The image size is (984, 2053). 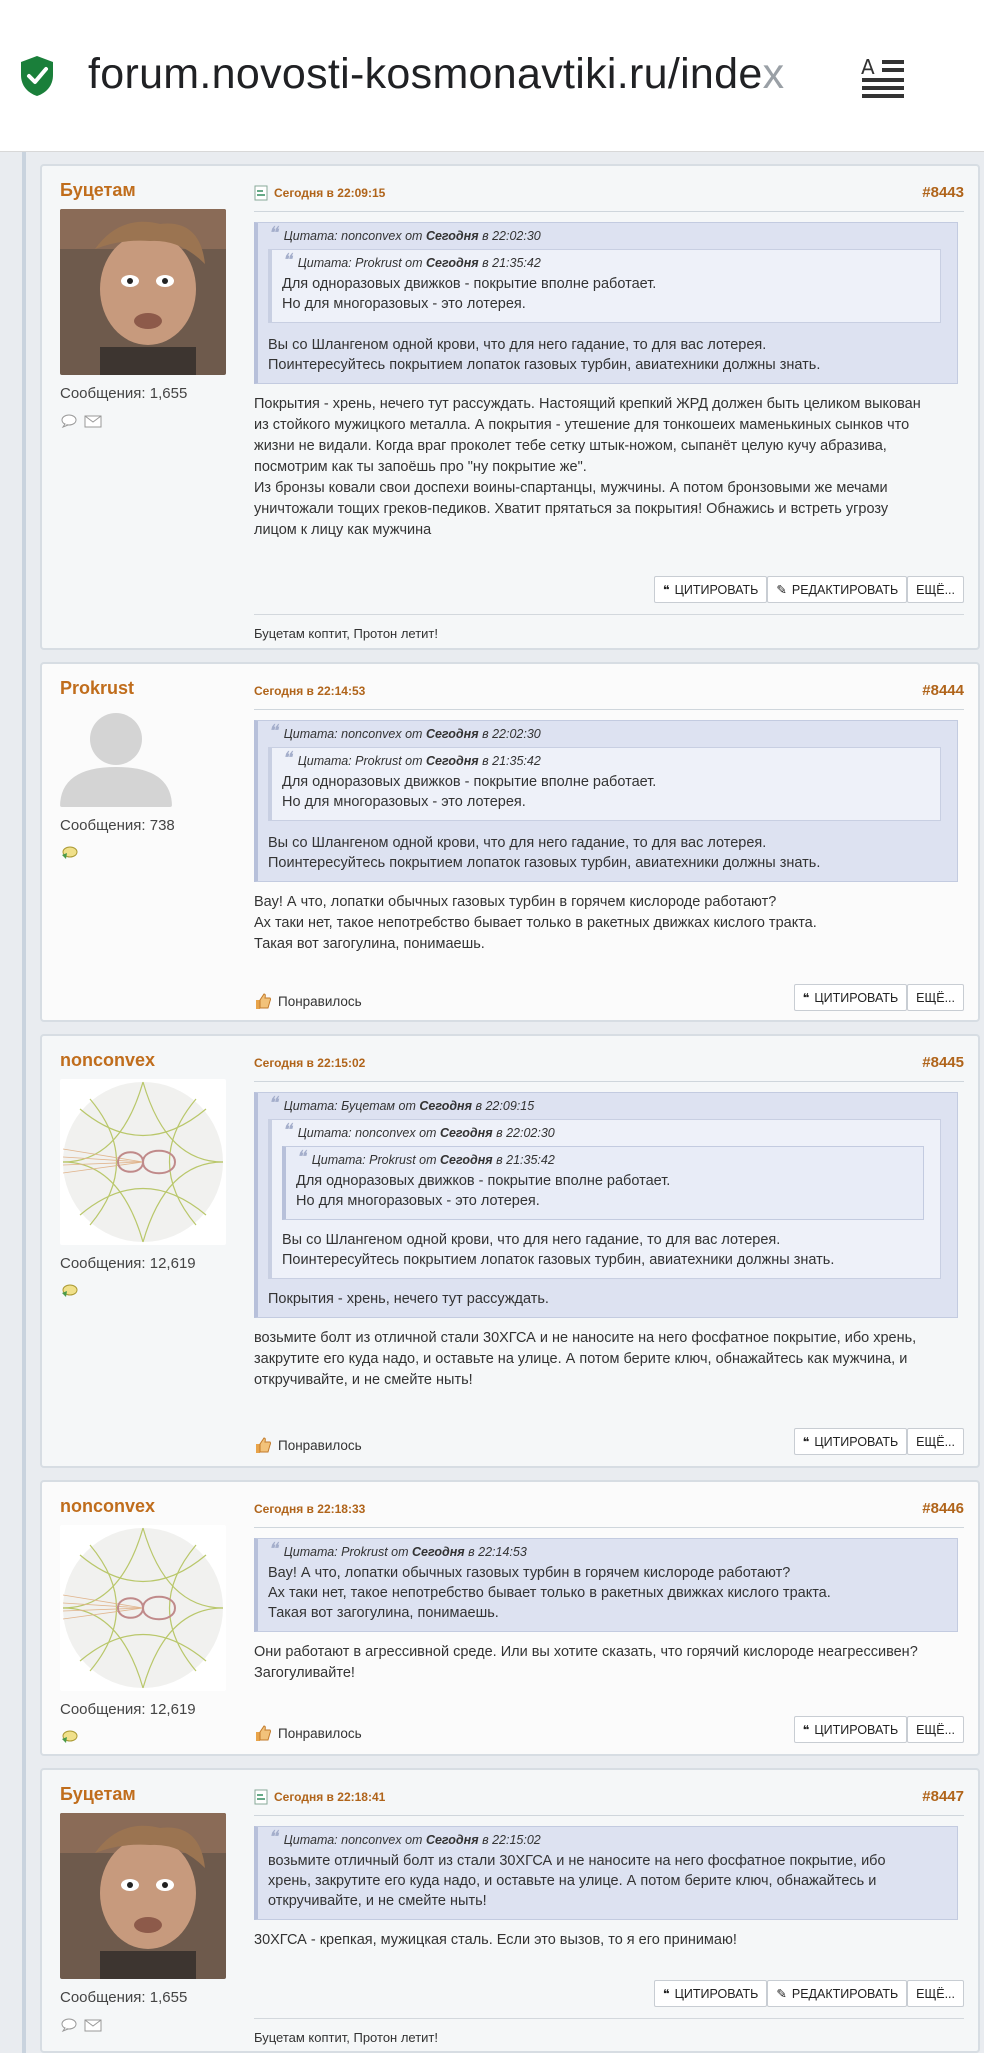 I want to click on svg-text: A, so click(x=868, y=67).